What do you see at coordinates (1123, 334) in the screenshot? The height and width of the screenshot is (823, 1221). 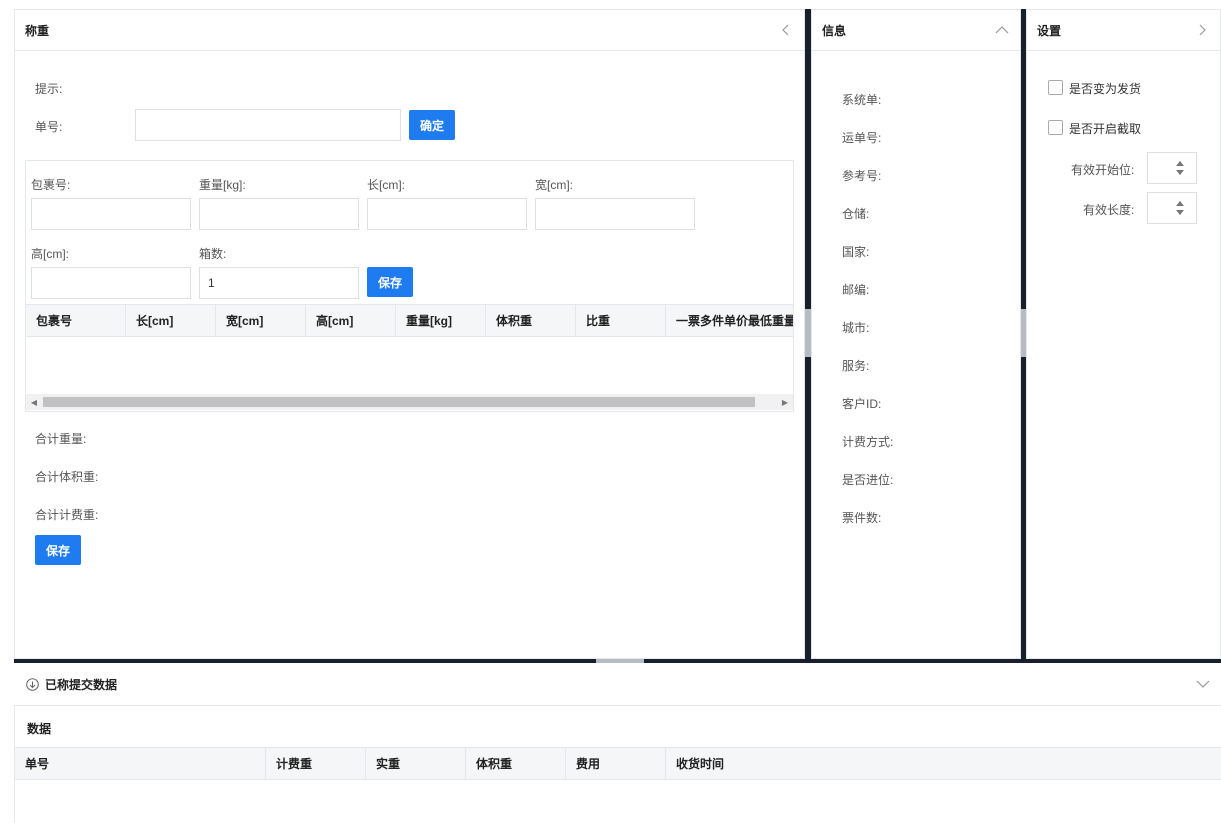 I see `settings-panel: 设置 是否变为发货 是否开启截取 有效开始位: 有效长度:` at bounding box center [1123, 334].